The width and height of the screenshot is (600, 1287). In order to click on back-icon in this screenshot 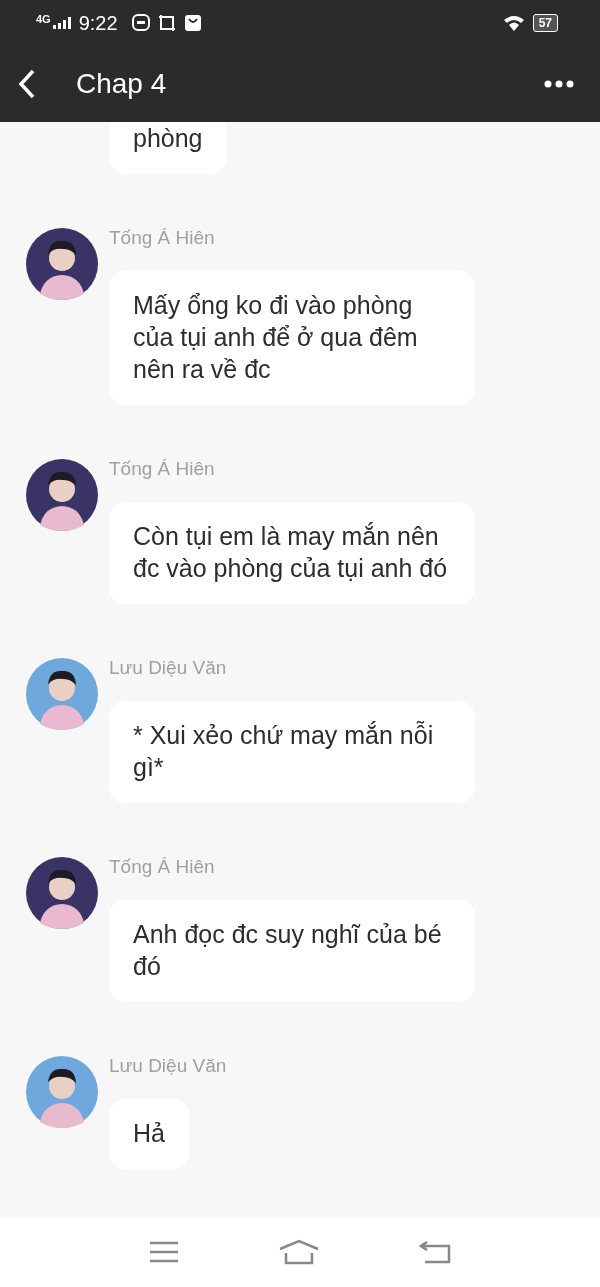, I will do `click(27, 84)`.